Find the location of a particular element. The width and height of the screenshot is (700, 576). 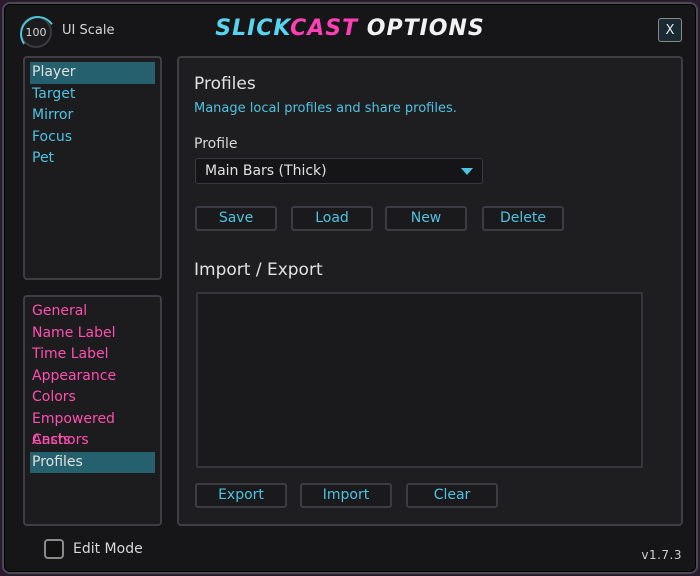

section-item-name-label: Name Label is located at coordinates (92, 334).